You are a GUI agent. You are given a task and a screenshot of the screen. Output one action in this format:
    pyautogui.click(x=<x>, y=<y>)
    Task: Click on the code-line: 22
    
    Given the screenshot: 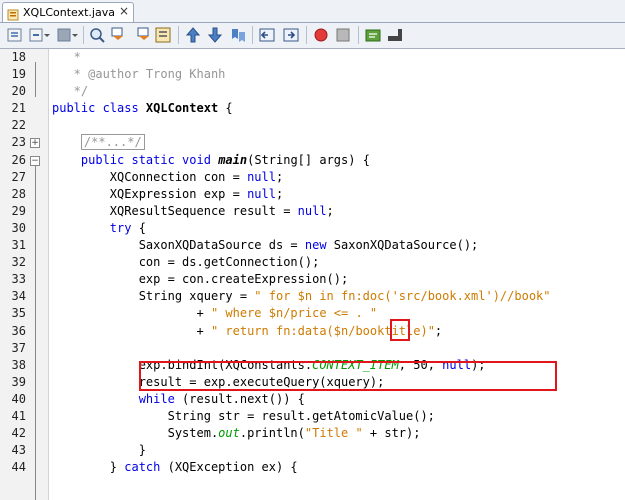 What is the action you would take?
    pyautogui.click(x=312, y=125)
    